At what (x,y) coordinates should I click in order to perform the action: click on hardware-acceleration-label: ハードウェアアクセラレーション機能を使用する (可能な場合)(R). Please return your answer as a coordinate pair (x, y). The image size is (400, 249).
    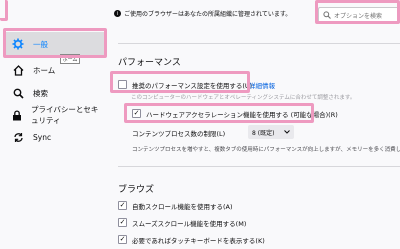
    Looking at the image, I should click on (242, 115).